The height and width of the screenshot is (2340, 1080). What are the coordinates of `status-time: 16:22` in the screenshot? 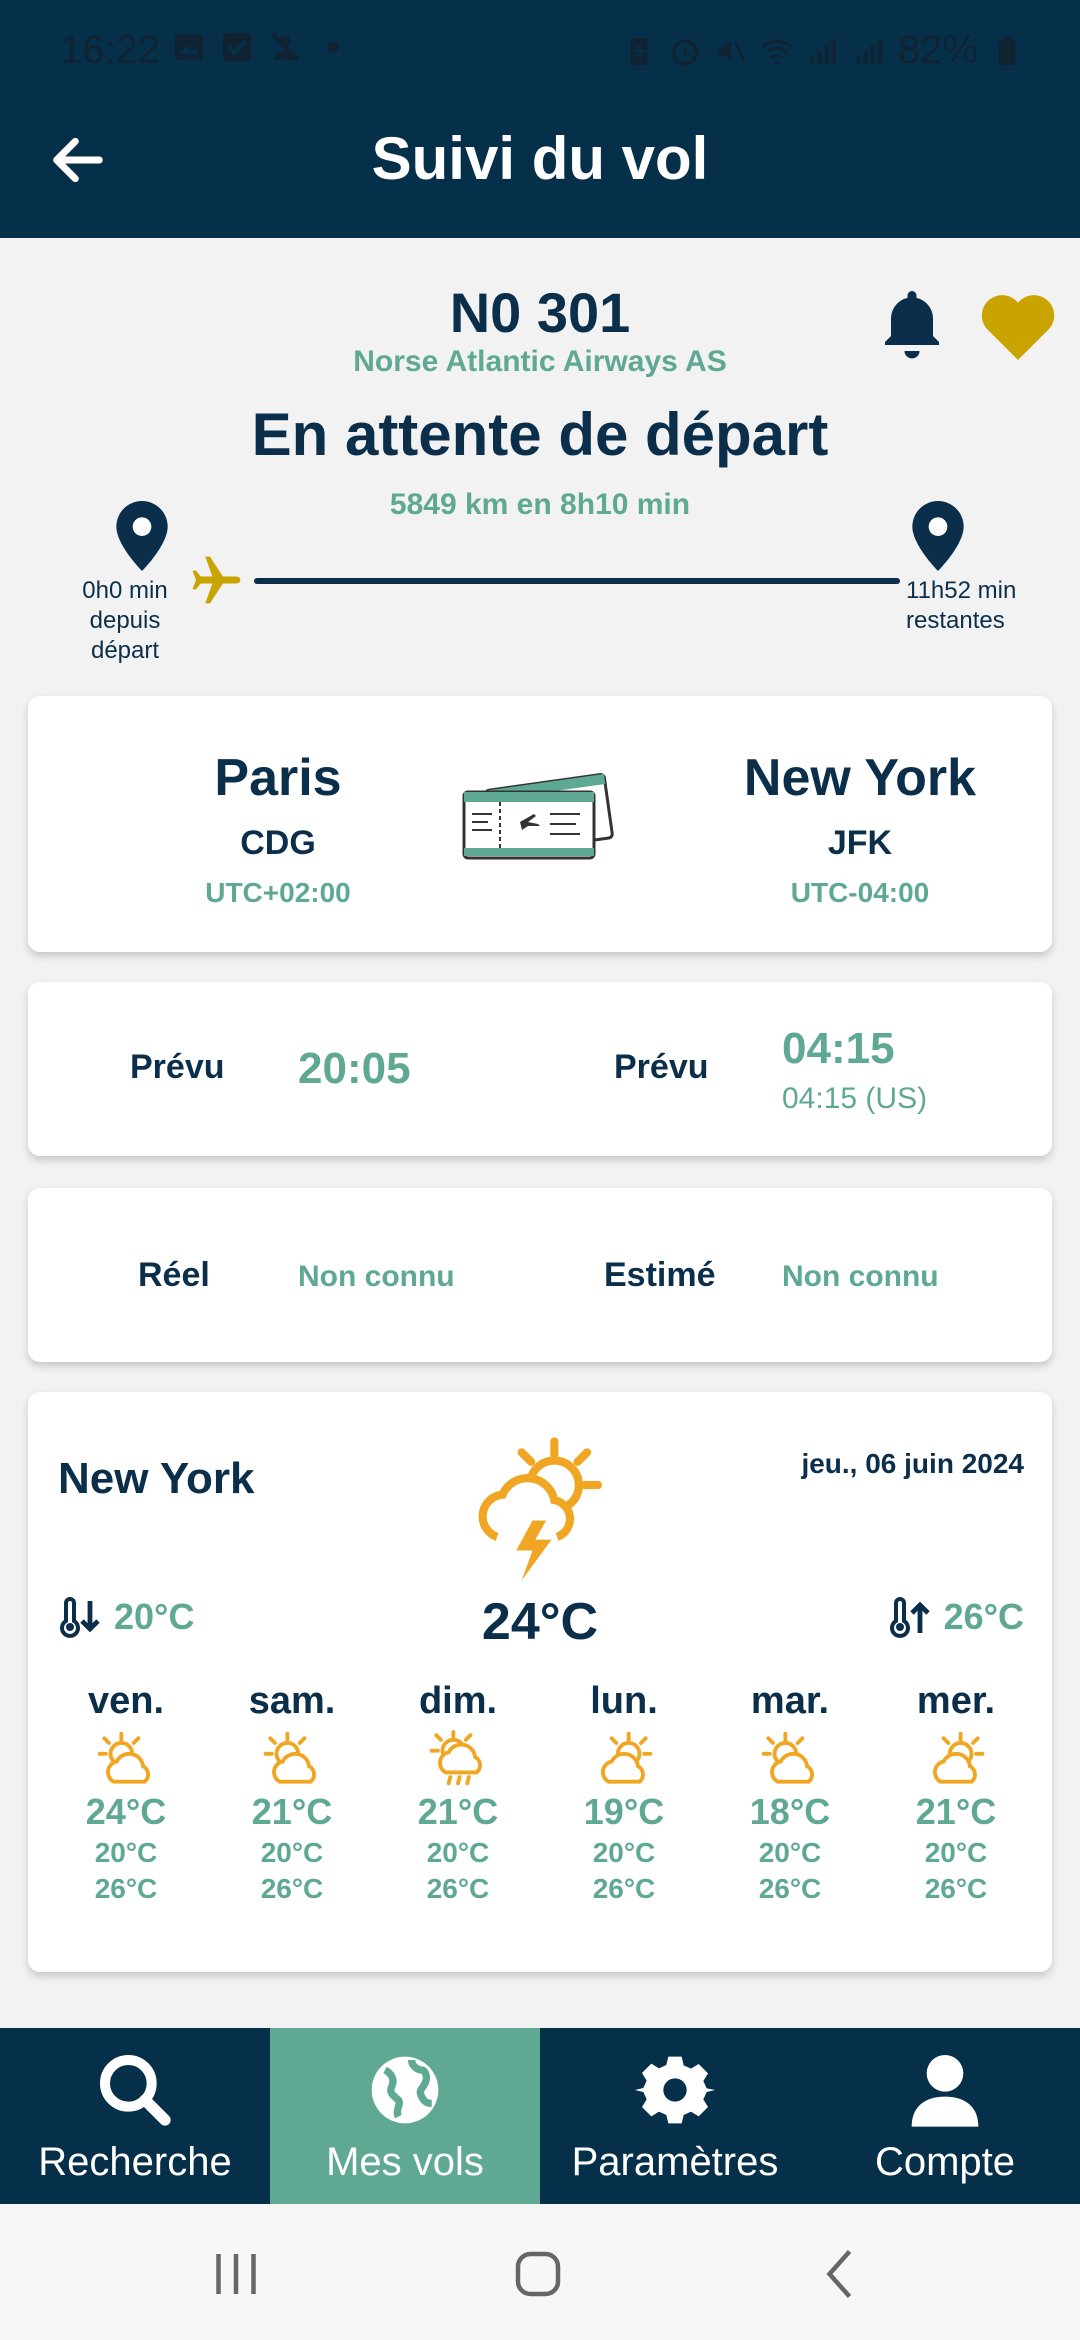 It's located at (110, 50).